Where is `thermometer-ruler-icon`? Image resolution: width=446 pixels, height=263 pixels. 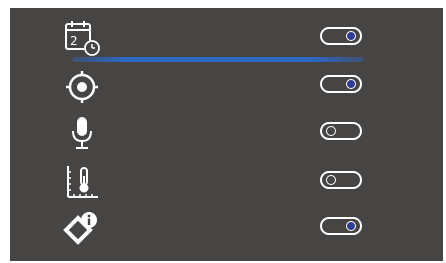 thermometer-ruler-icon is located at coordinates (82, 182).